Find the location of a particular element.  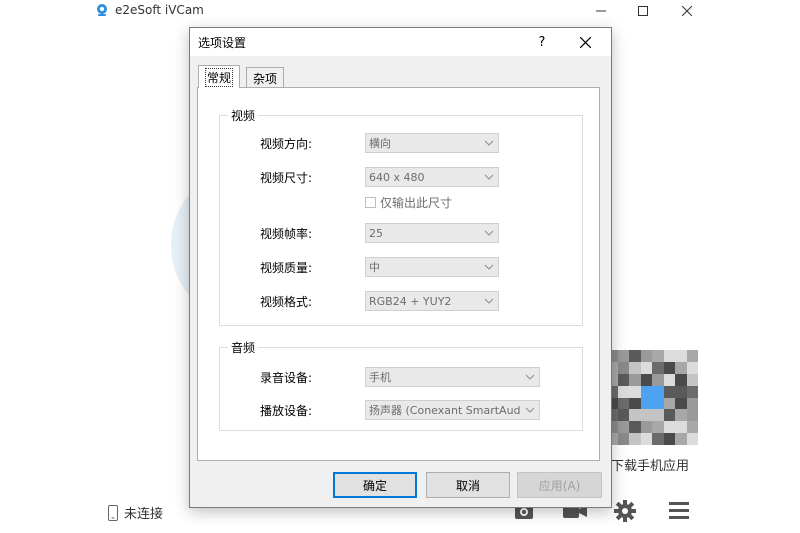

orientation-value: 横向 is located at coordinates (380, 143).